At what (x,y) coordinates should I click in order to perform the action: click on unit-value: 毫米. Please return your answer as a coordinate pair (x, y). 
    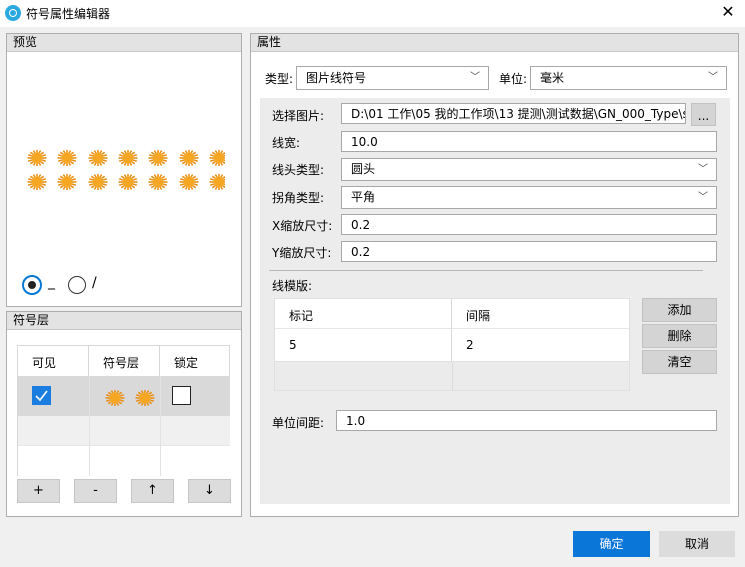
    Looking at the image, I should click on (552, 78).